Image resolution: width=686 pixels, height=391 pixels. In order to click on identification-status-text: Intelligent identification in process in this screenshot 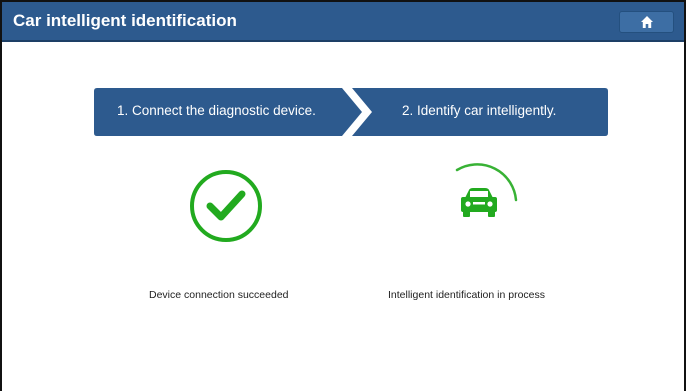, I will do `click(467, 295)`.